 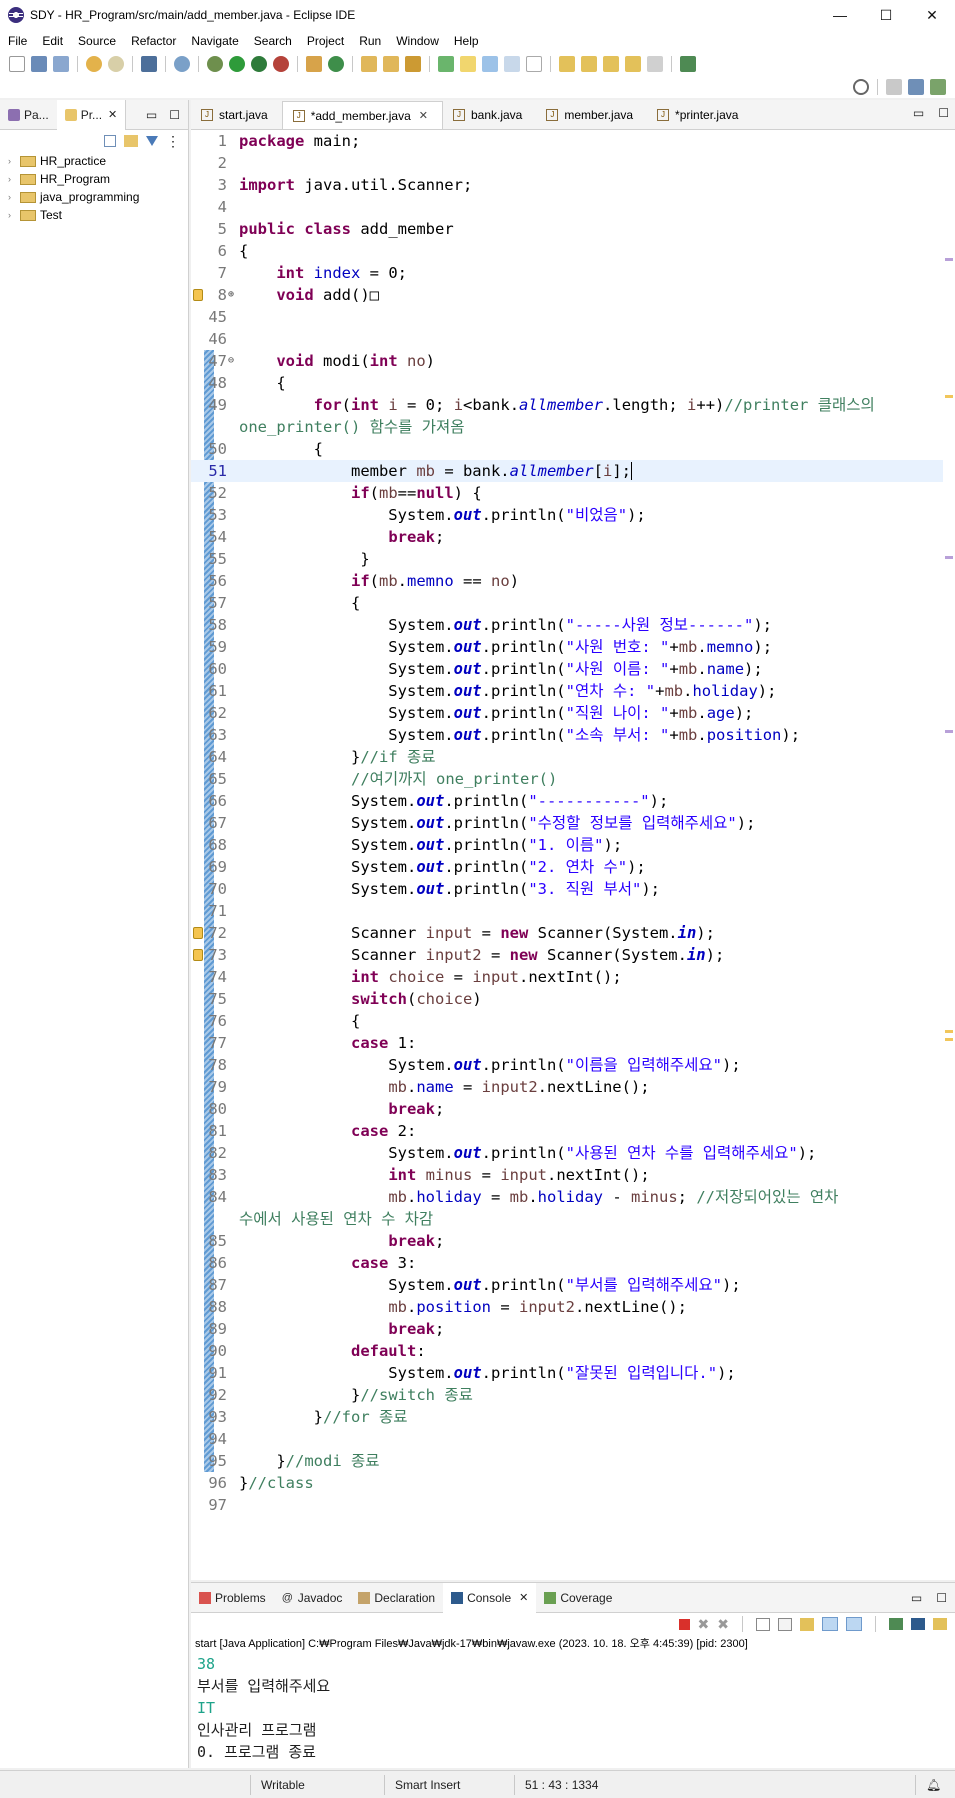 What do you see at coordinates (567, 339) in the screenshot?
I see `code-line: 46` at bounding box center [567, 339].